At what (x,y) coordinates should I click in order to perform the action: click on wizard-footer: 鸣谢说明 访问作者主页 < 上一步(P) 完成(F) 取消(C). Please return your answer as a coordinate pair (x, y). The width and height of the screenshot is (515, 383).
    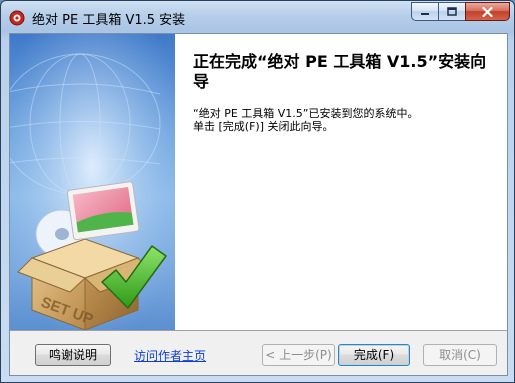
    Looking at the image, I should click on (258, 353).